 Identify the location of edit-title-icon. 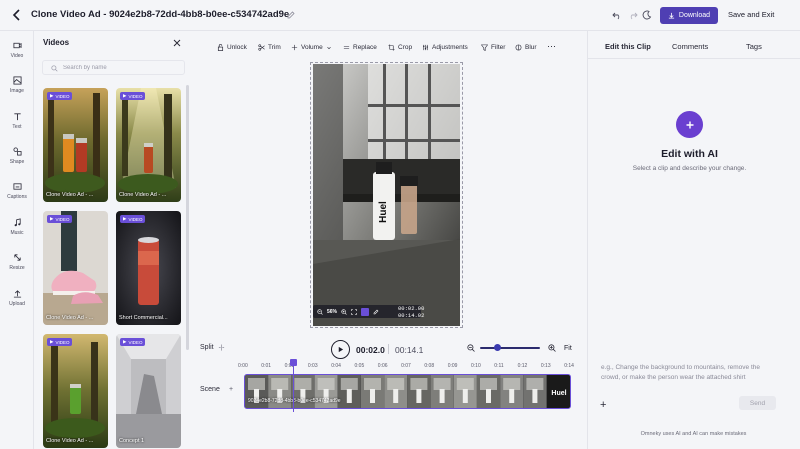
(291, 15).